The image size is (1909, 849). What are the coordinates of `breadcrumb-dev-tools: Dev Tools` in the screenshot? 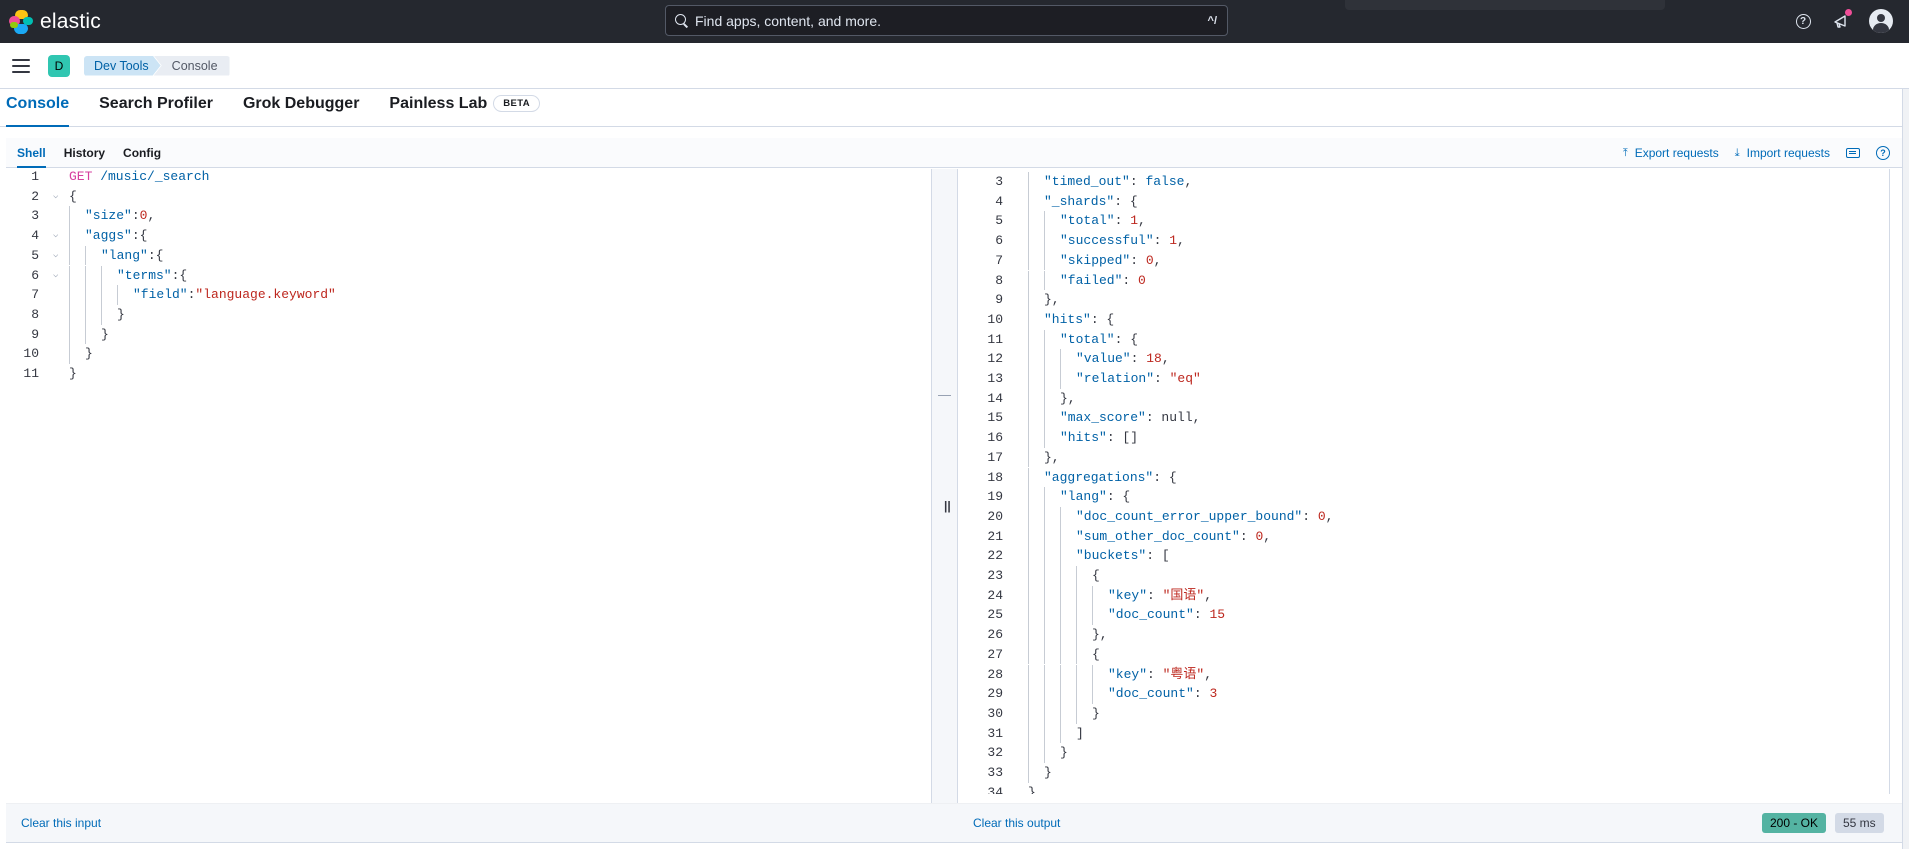 It's located at (122, 66).